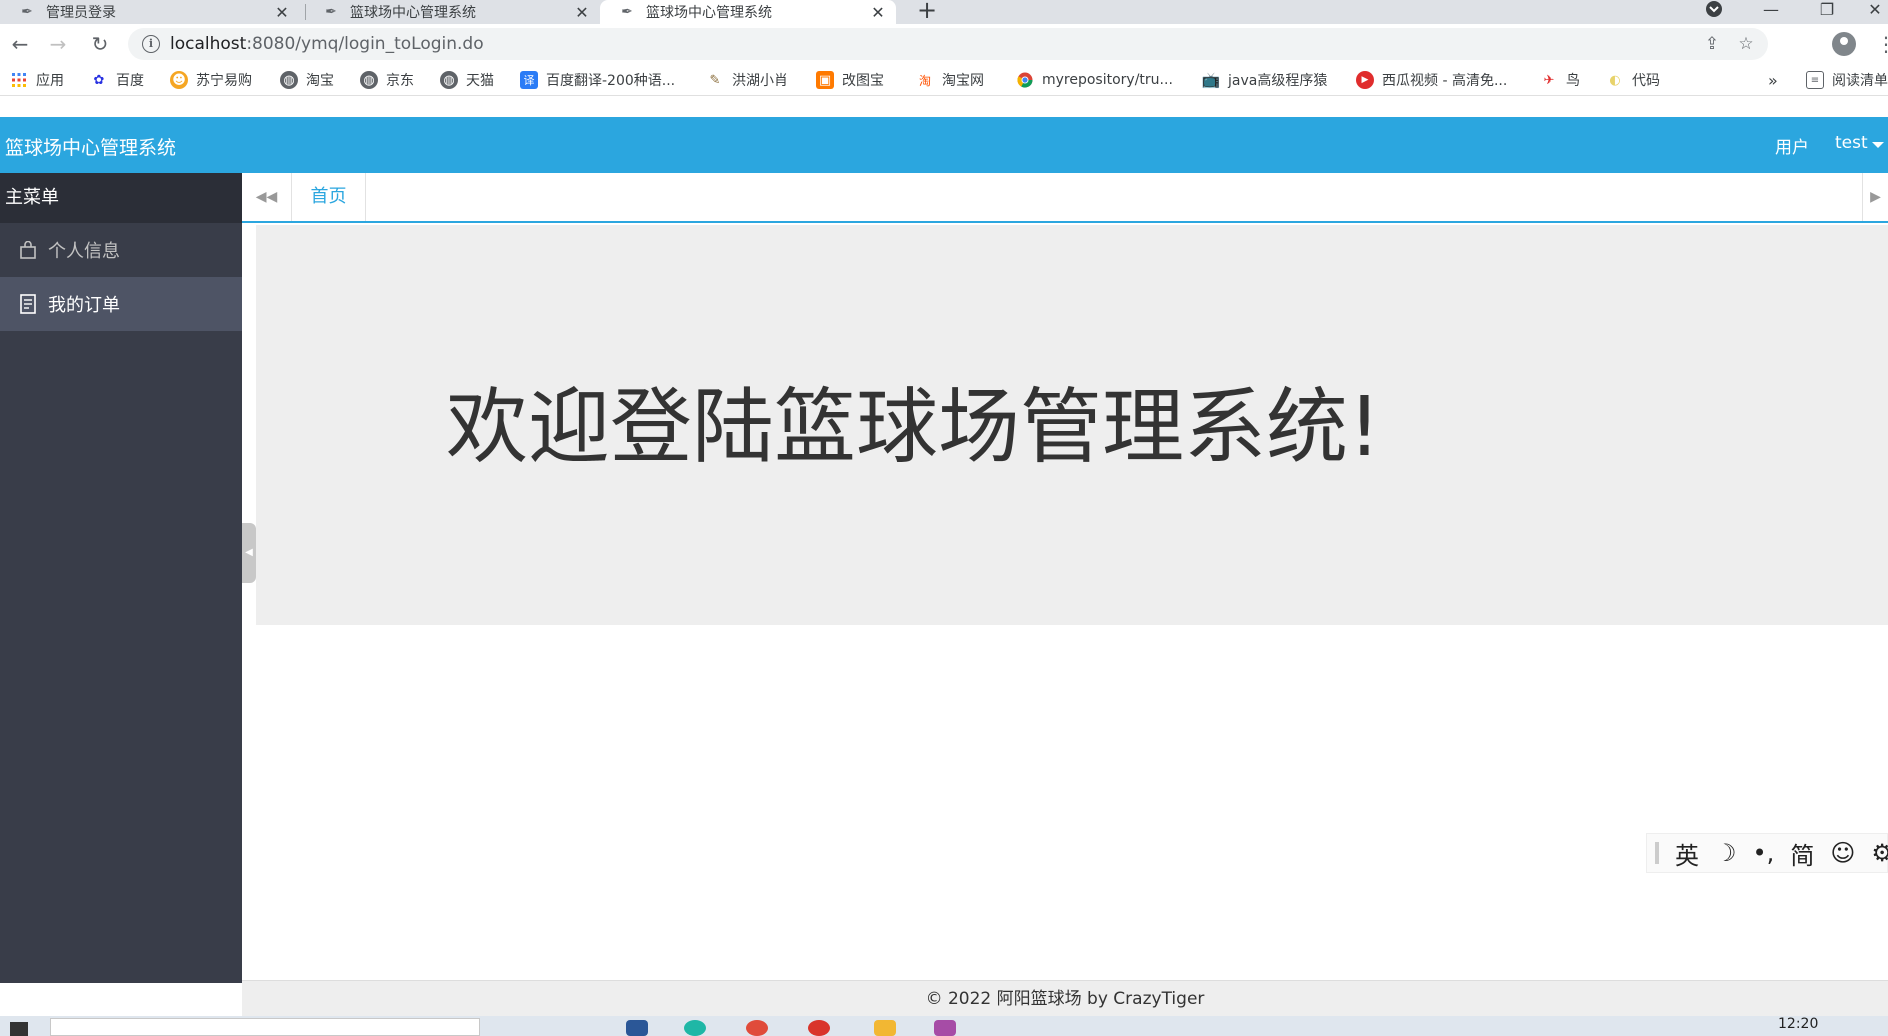  What do you see at coordinates (329, 197) in the screenshot?
I see `tab-home: 首页` at bounding box center [329, 197].